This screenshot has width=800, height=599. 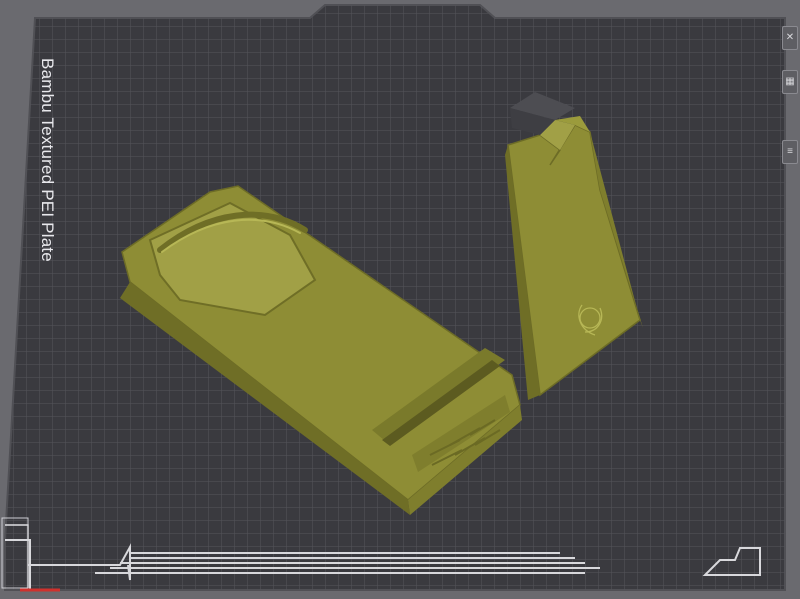 What do you see at coordinates (790, 152) in the screenshot?
I see `slider-handle-icon: ≡` at bounding box center [790, 152].